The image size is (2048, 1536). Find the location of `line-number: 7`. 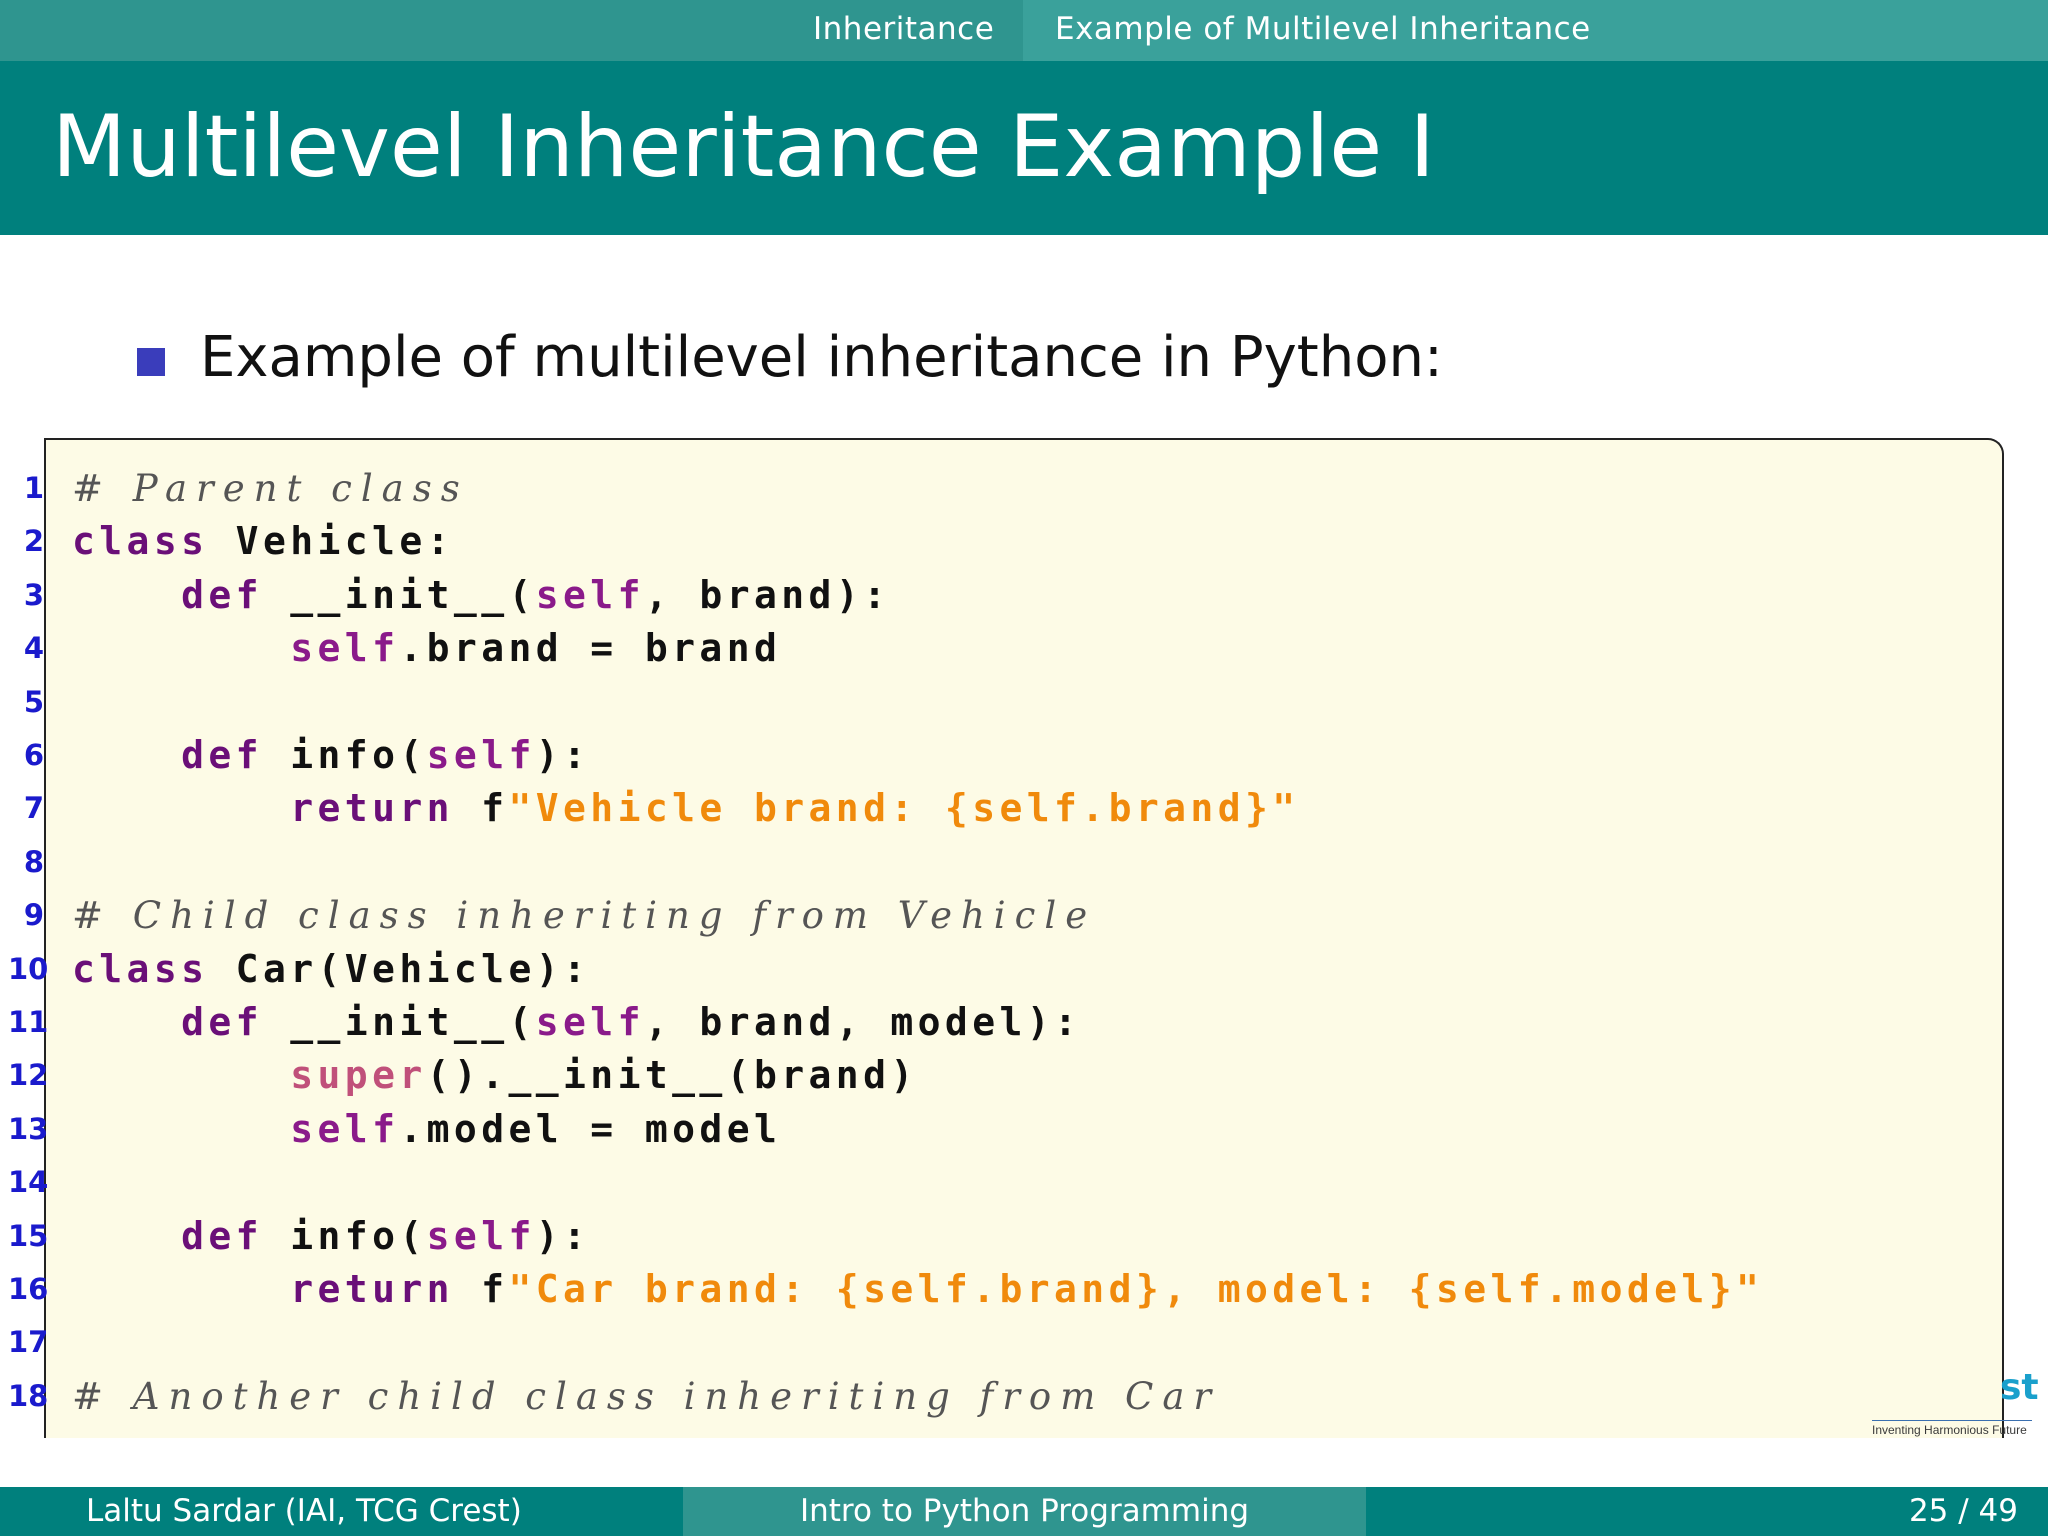

line-number: 7 is located at coordinates (33, 808).